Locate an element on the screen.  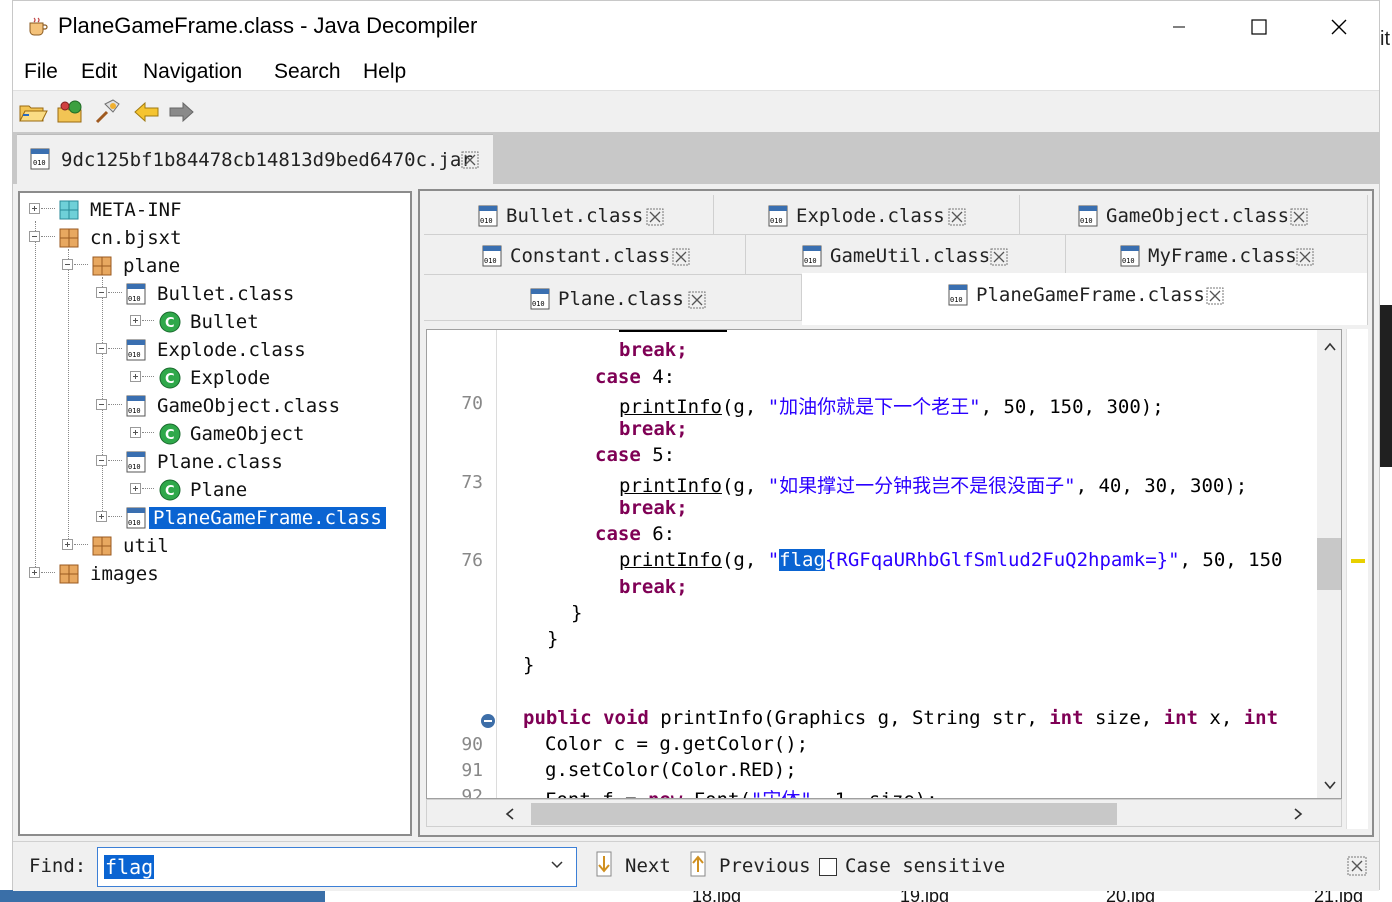
tree-item-label: Explode.class is located at coordinates (231, 350).